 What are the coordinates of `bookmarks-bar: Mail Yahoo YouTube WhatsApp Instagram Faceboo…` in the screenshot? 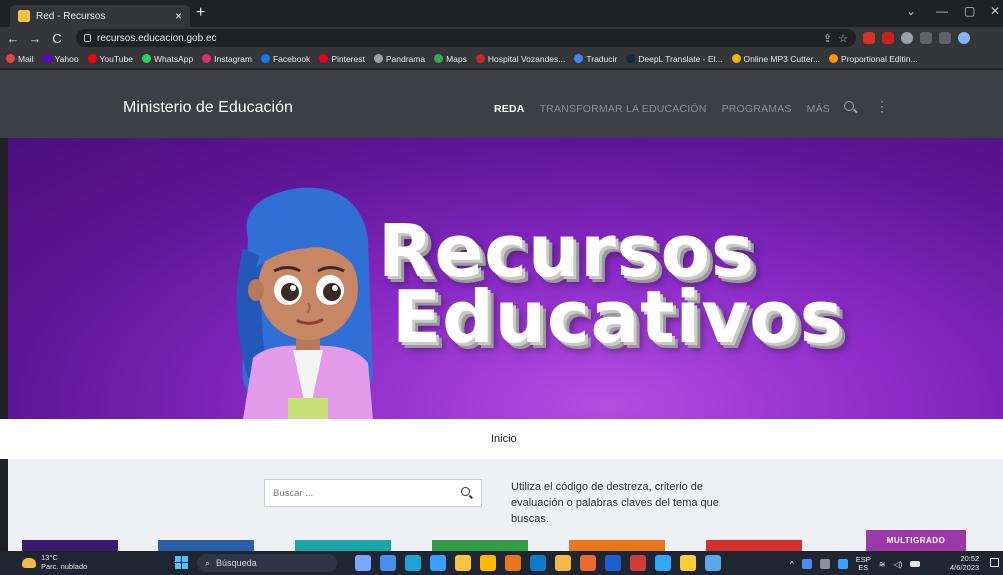 It's located at (501, 59).